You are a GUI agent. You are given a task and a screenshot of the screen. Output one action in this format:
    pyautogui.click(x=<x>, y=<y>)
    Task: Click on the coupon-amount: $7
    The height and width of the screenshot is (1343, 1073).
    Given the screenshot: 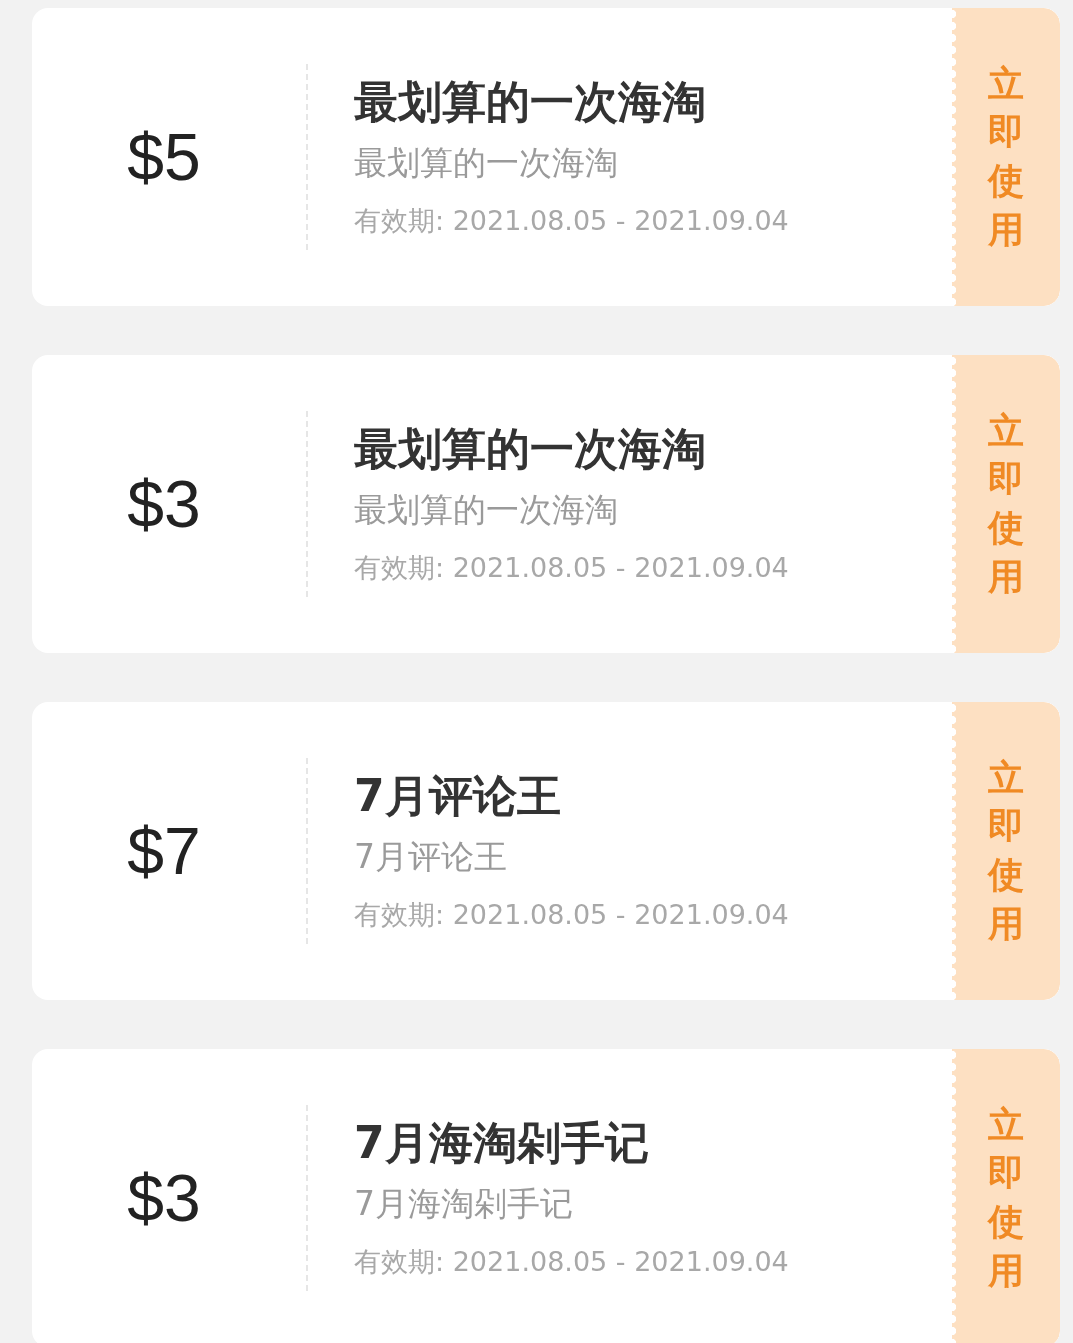 What is the action you would take?
    pyautogui.click(x=164, y=851)
    